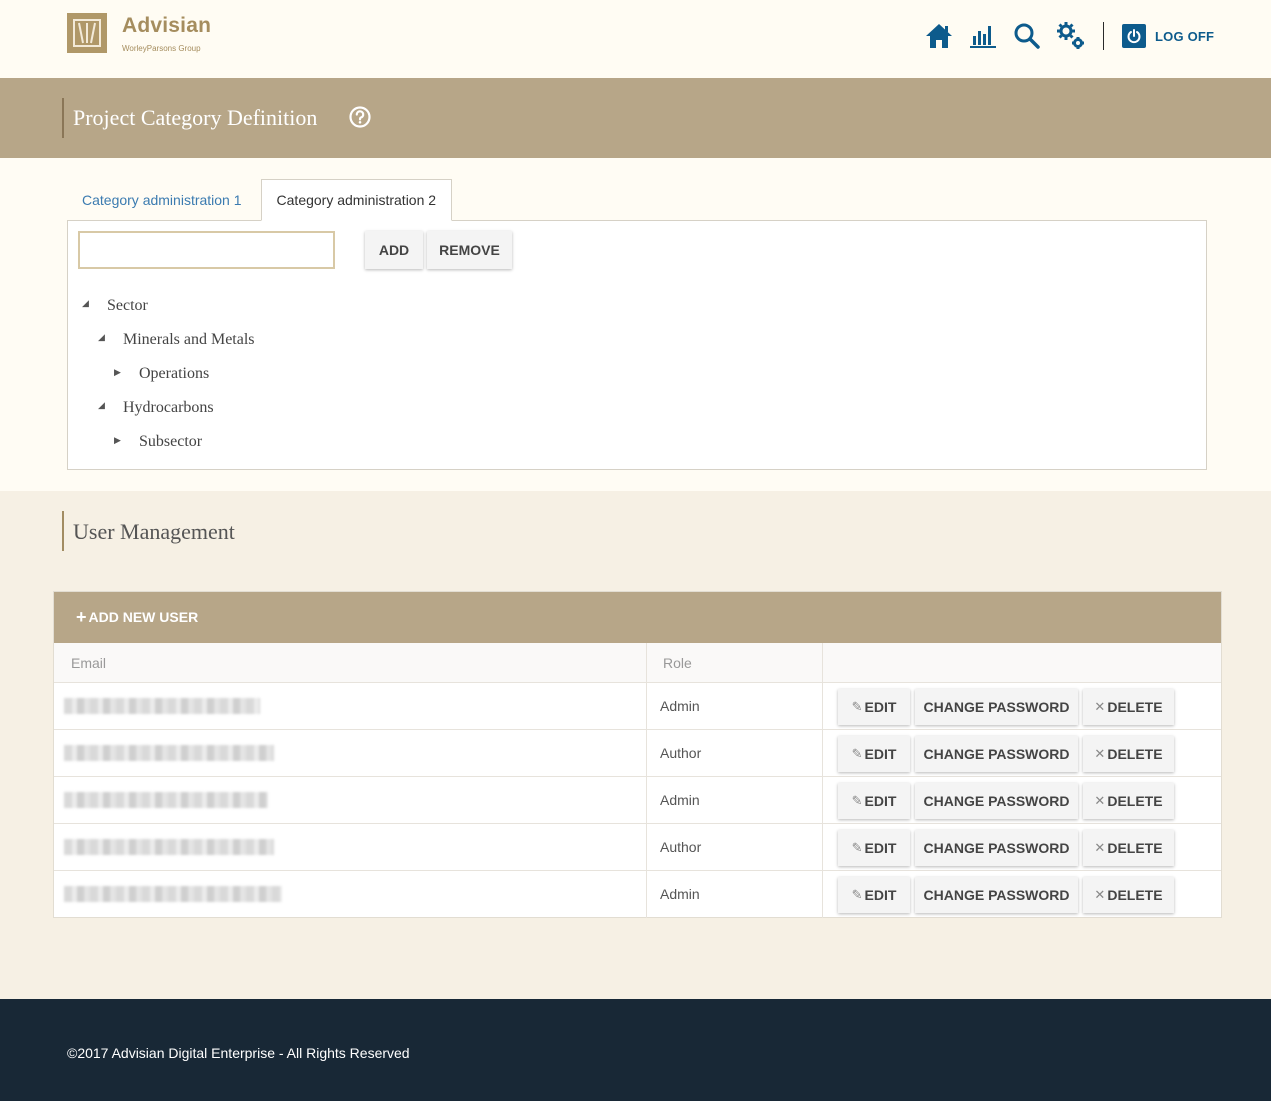  Describe the element at coordinates (1185, 36) in the screenshot. I see `logoff-label: LOG OFF` at that location.